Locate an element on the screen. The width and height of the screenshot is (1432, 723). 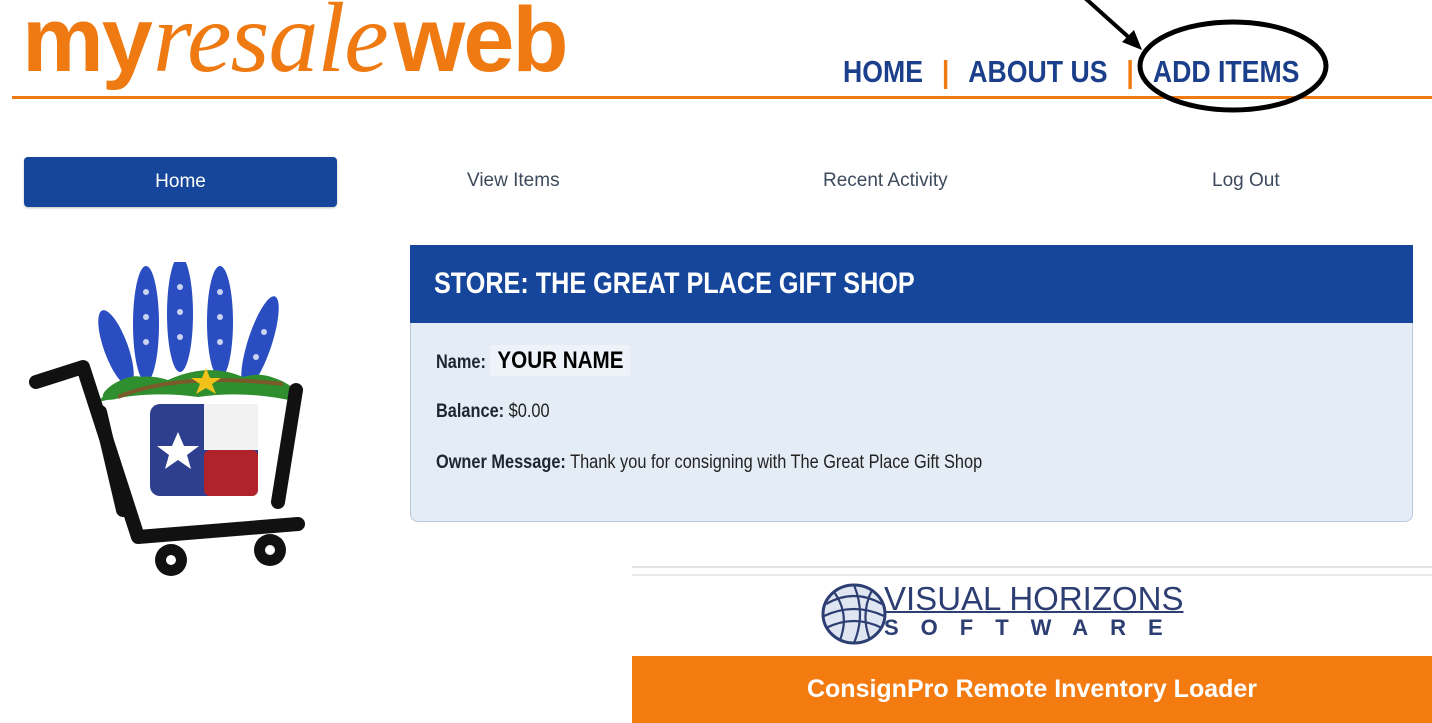
subnav-home-label: Home is located at coordinates (180, 181).